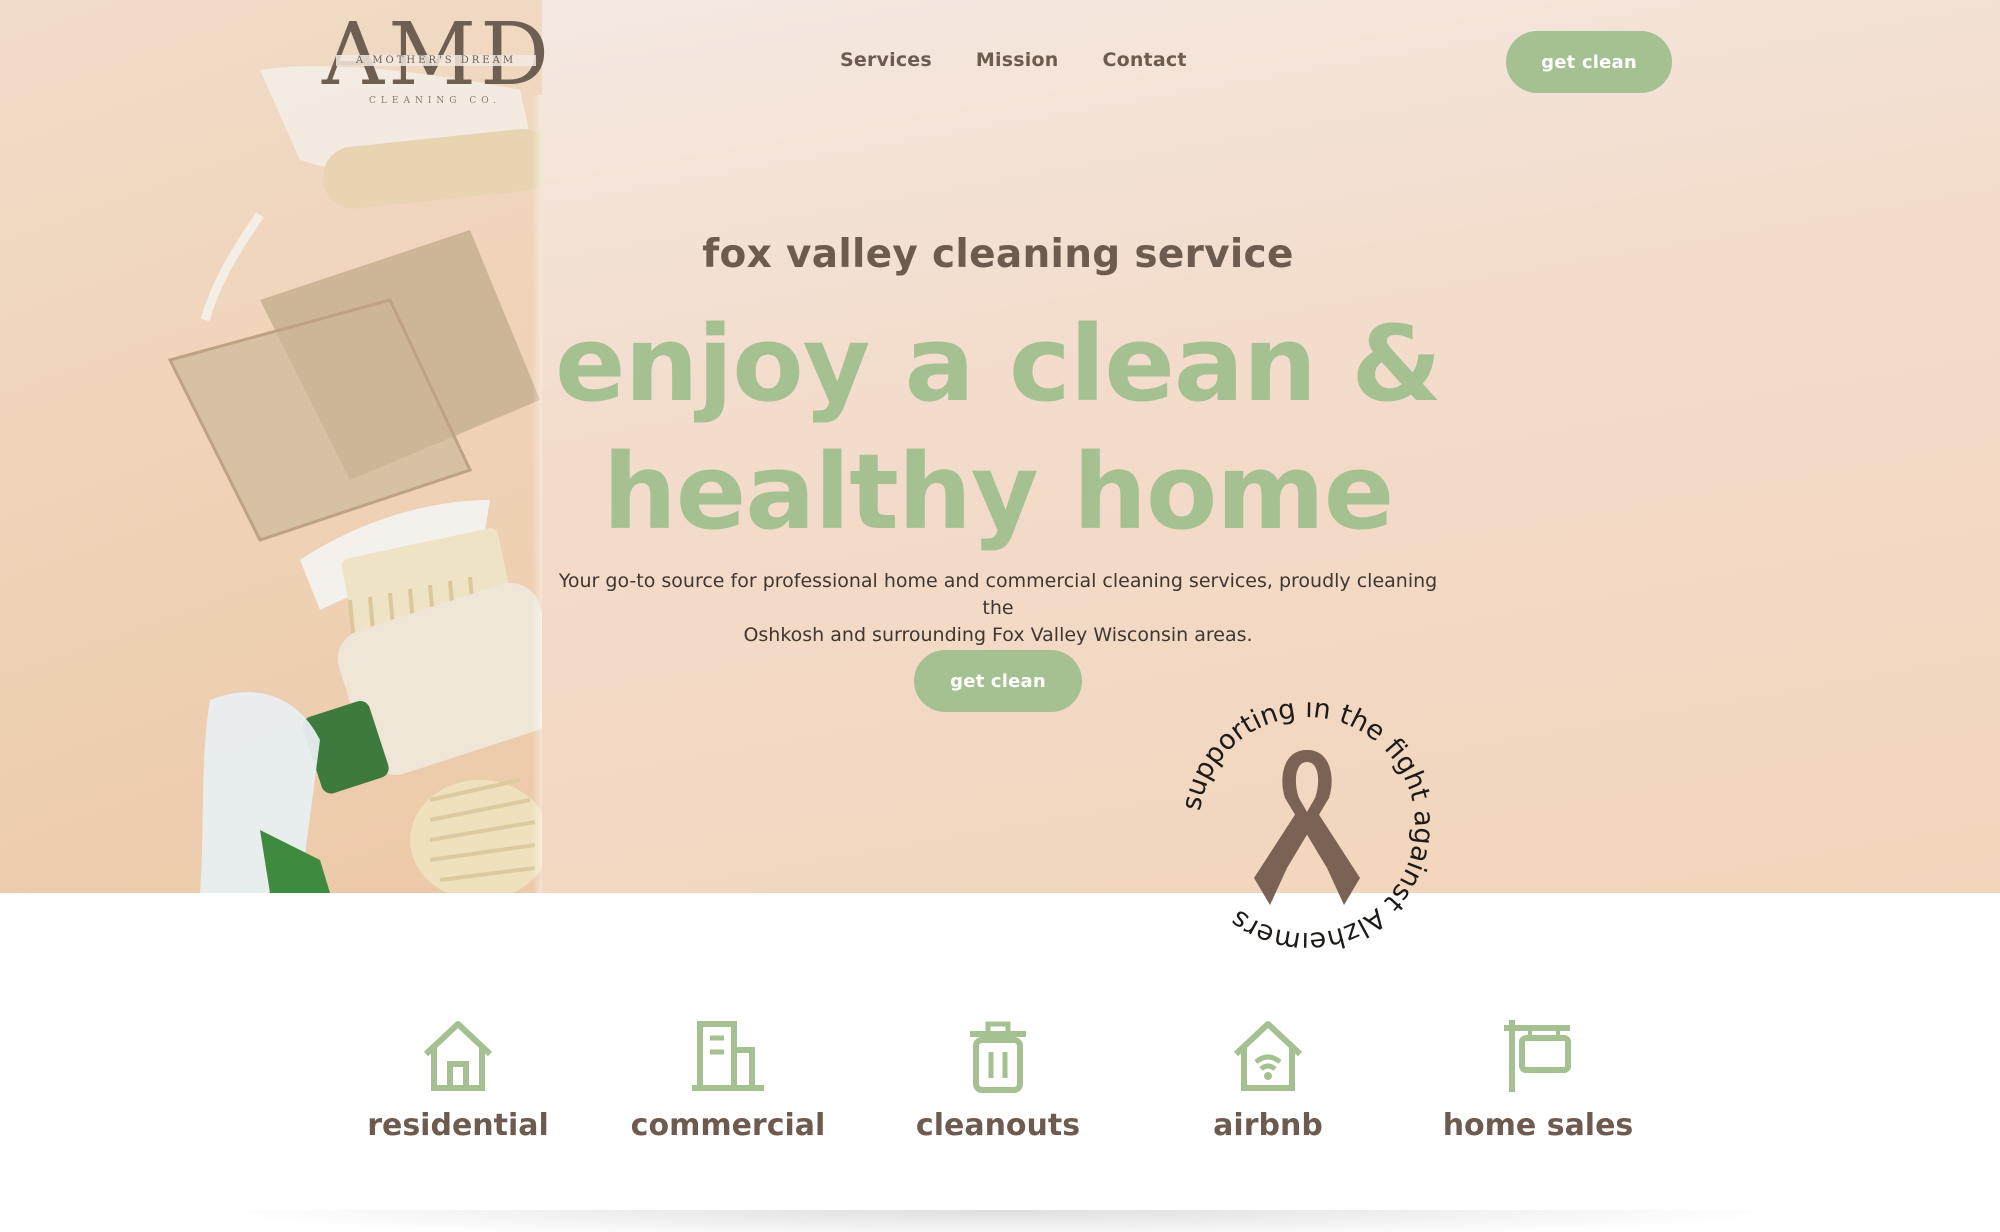 Image resolution: width=2000 pixels, height=1232 pixels. I want to click on service-residential: residential, so click(458, 1085).